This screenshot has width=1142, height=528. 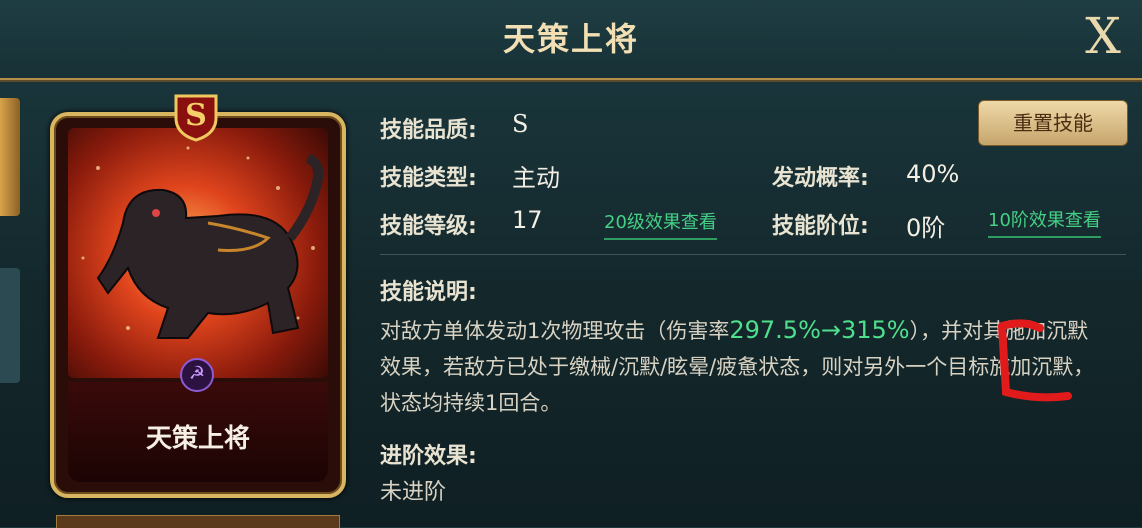 I want to click on card-art, so click(x=198, y=253).